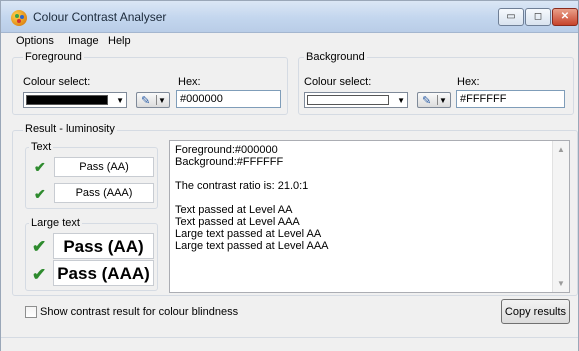 The image size is (579, 351). I want to click on bg-hex-label: Hex:, so click(468, 82).